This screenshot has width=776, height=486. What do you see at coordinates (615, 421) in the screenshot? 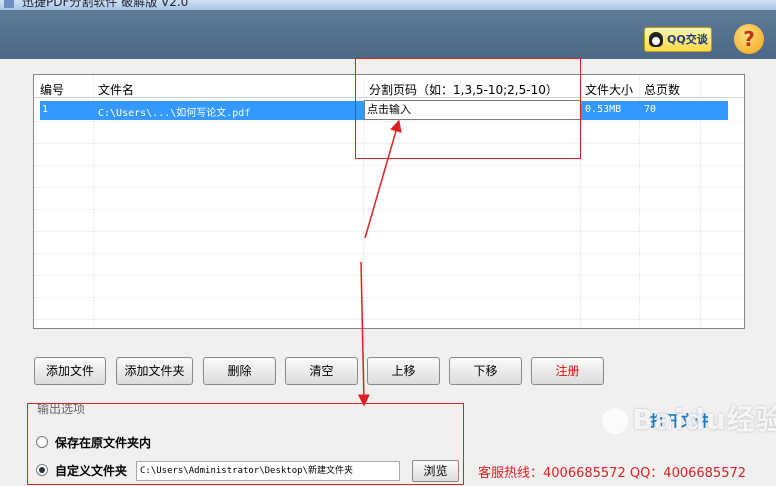
I see `paw-logo-icon` at bounding box center [615, 421].